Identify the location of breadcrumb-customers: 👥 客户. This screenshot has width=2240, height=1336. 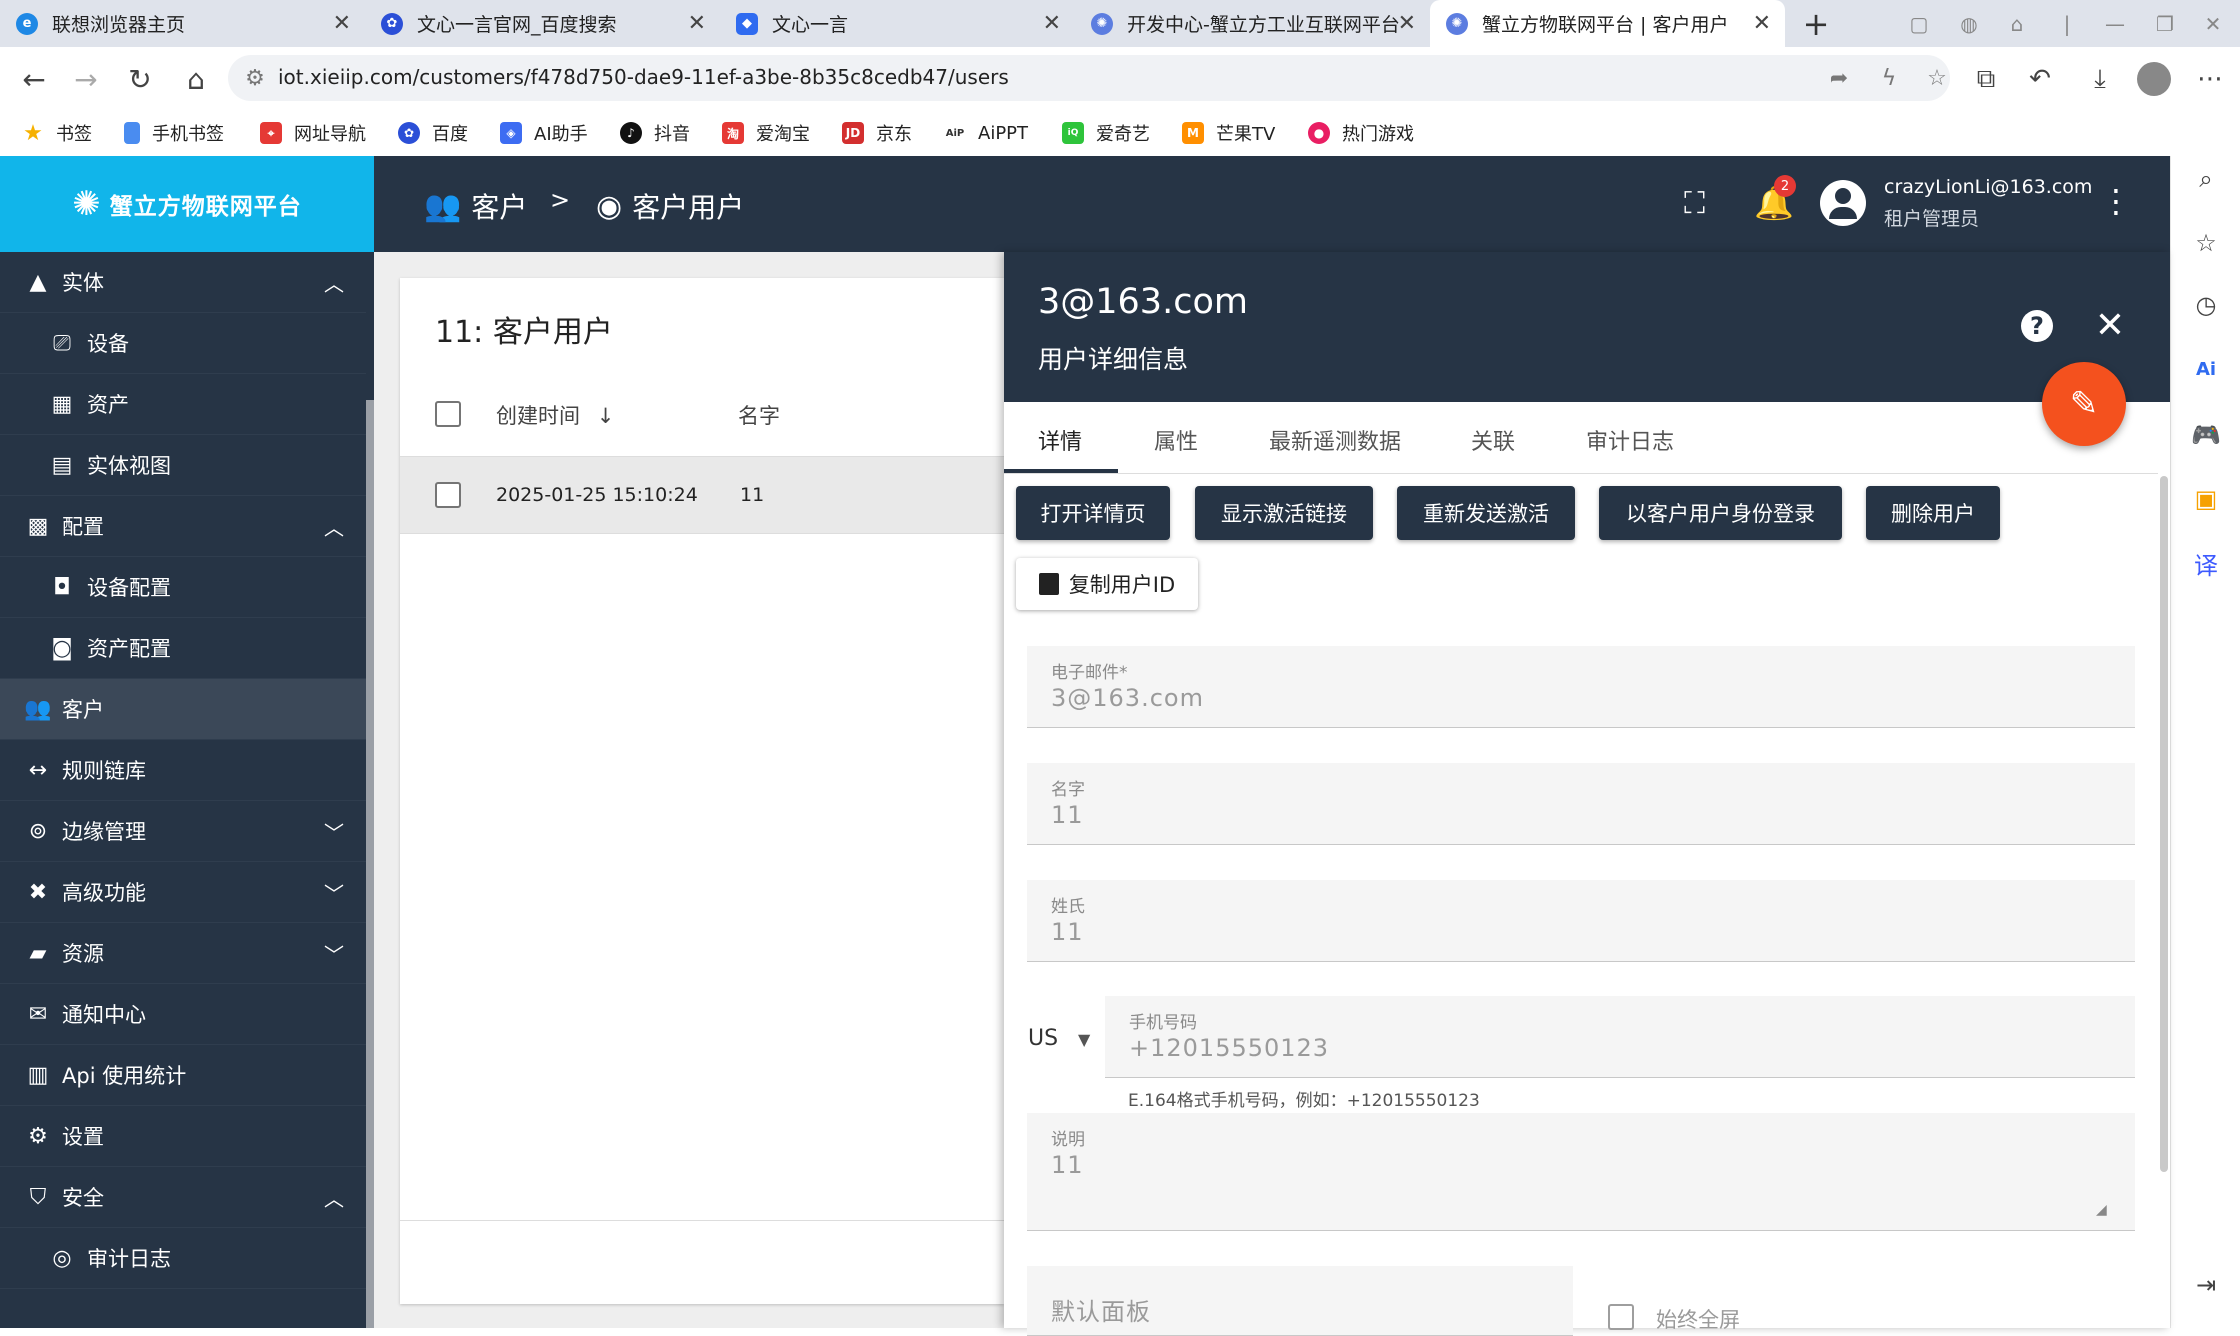
(475, 206).